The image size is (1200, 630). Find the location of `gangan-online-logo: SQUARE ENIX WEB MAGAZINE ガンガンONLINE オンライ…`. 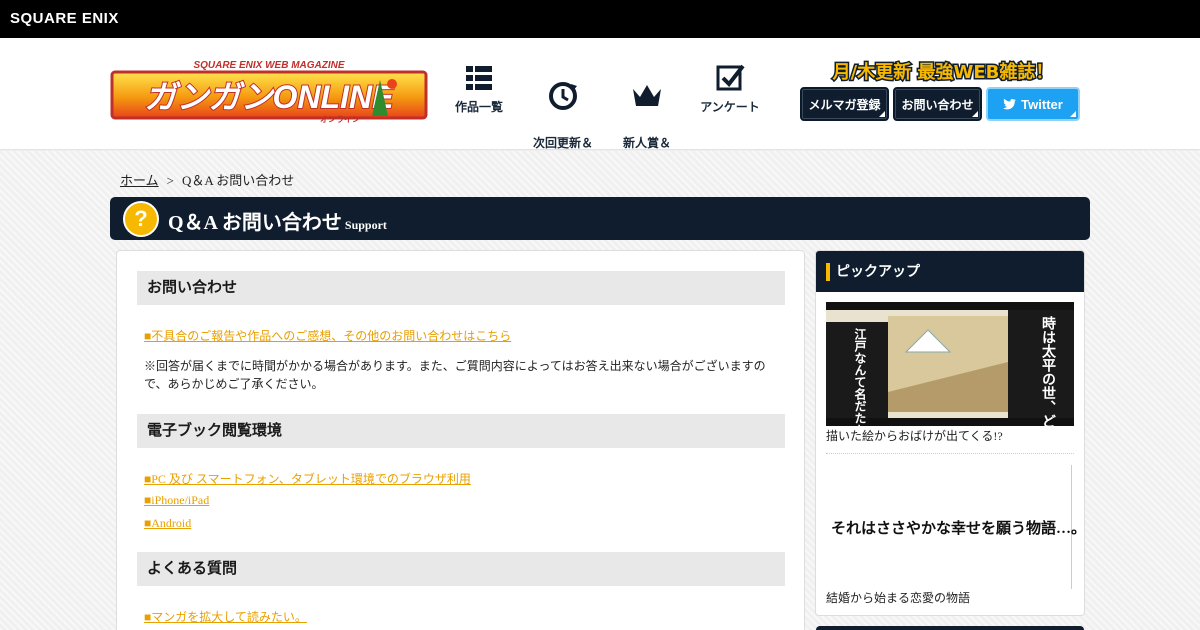

gangan-online-logo: SQUARE ENIX WEB MAGAZINE ガンガンONLINE オンライ… is located at coordinates (269, 91).